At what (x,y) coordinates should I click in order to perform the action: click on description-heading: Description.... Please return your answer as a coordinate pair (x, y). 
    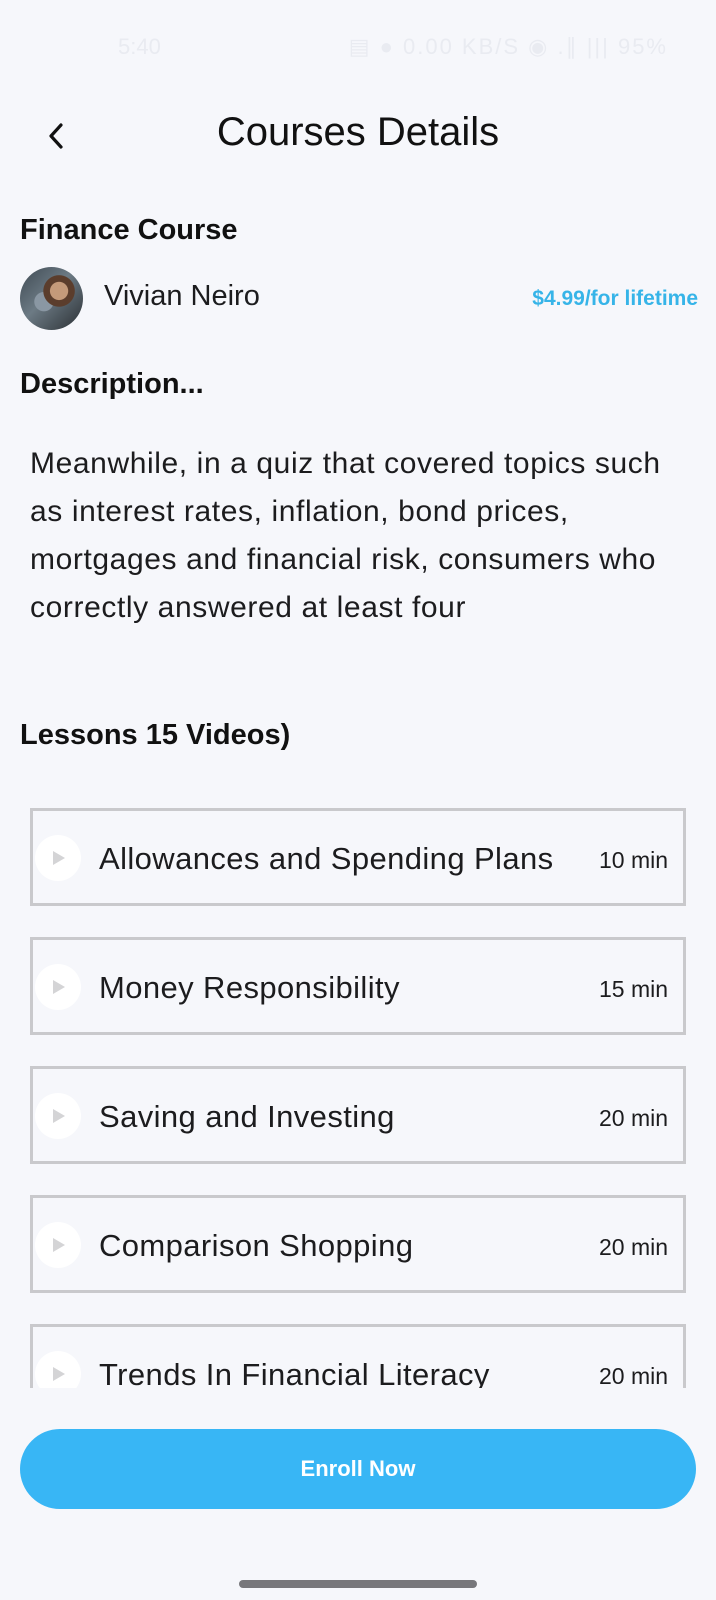
    Looking at the image, I should click on (112, 384).